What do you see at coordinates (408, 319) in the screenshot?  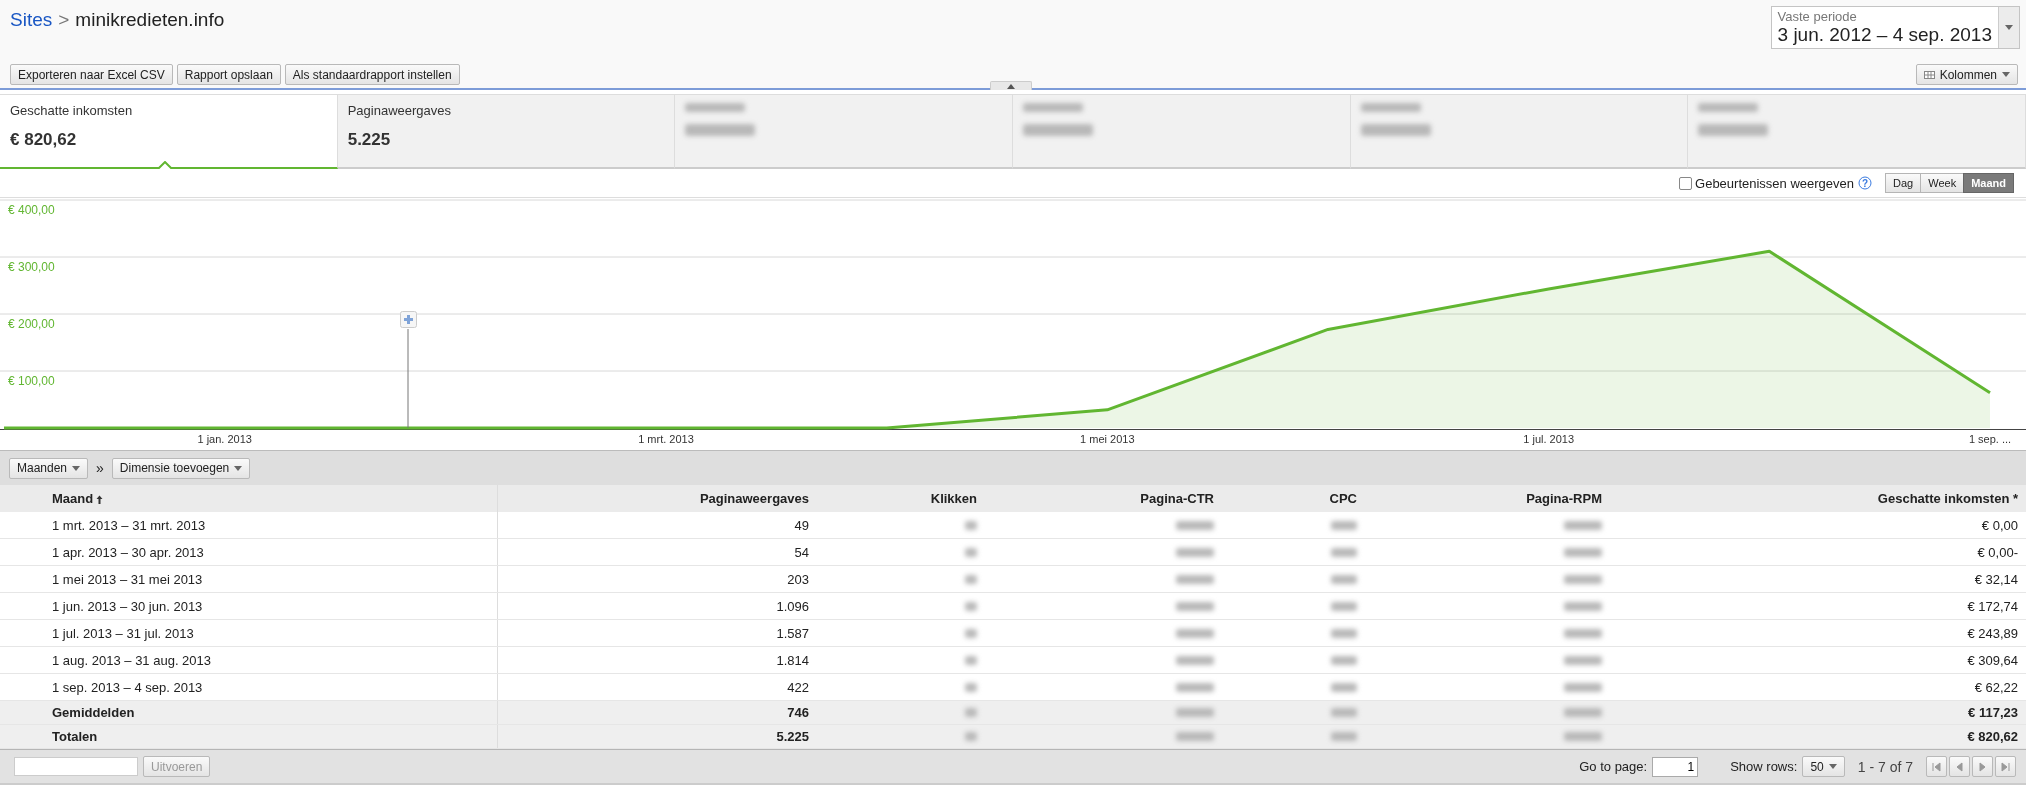 I see `plus-icon` at bounding box center [408, 319].